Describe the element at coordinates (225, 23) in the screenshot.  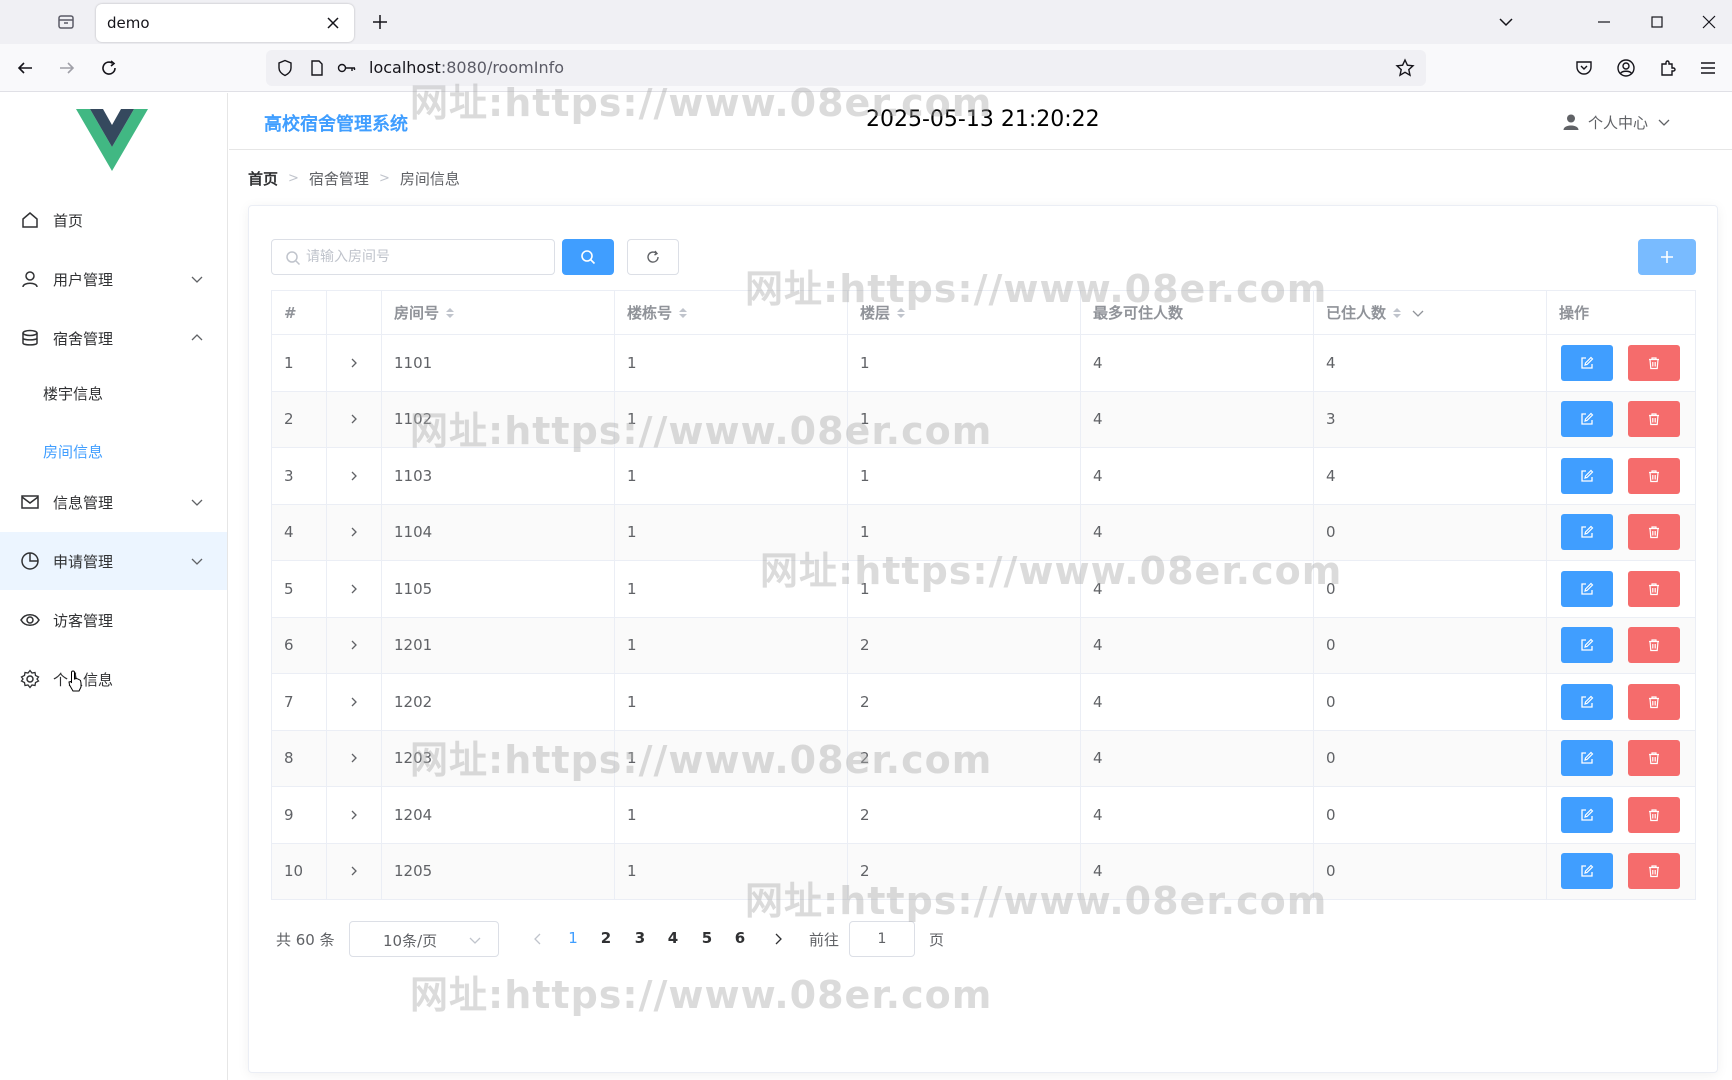
I see `browser-tab-demo: demo` at that location.